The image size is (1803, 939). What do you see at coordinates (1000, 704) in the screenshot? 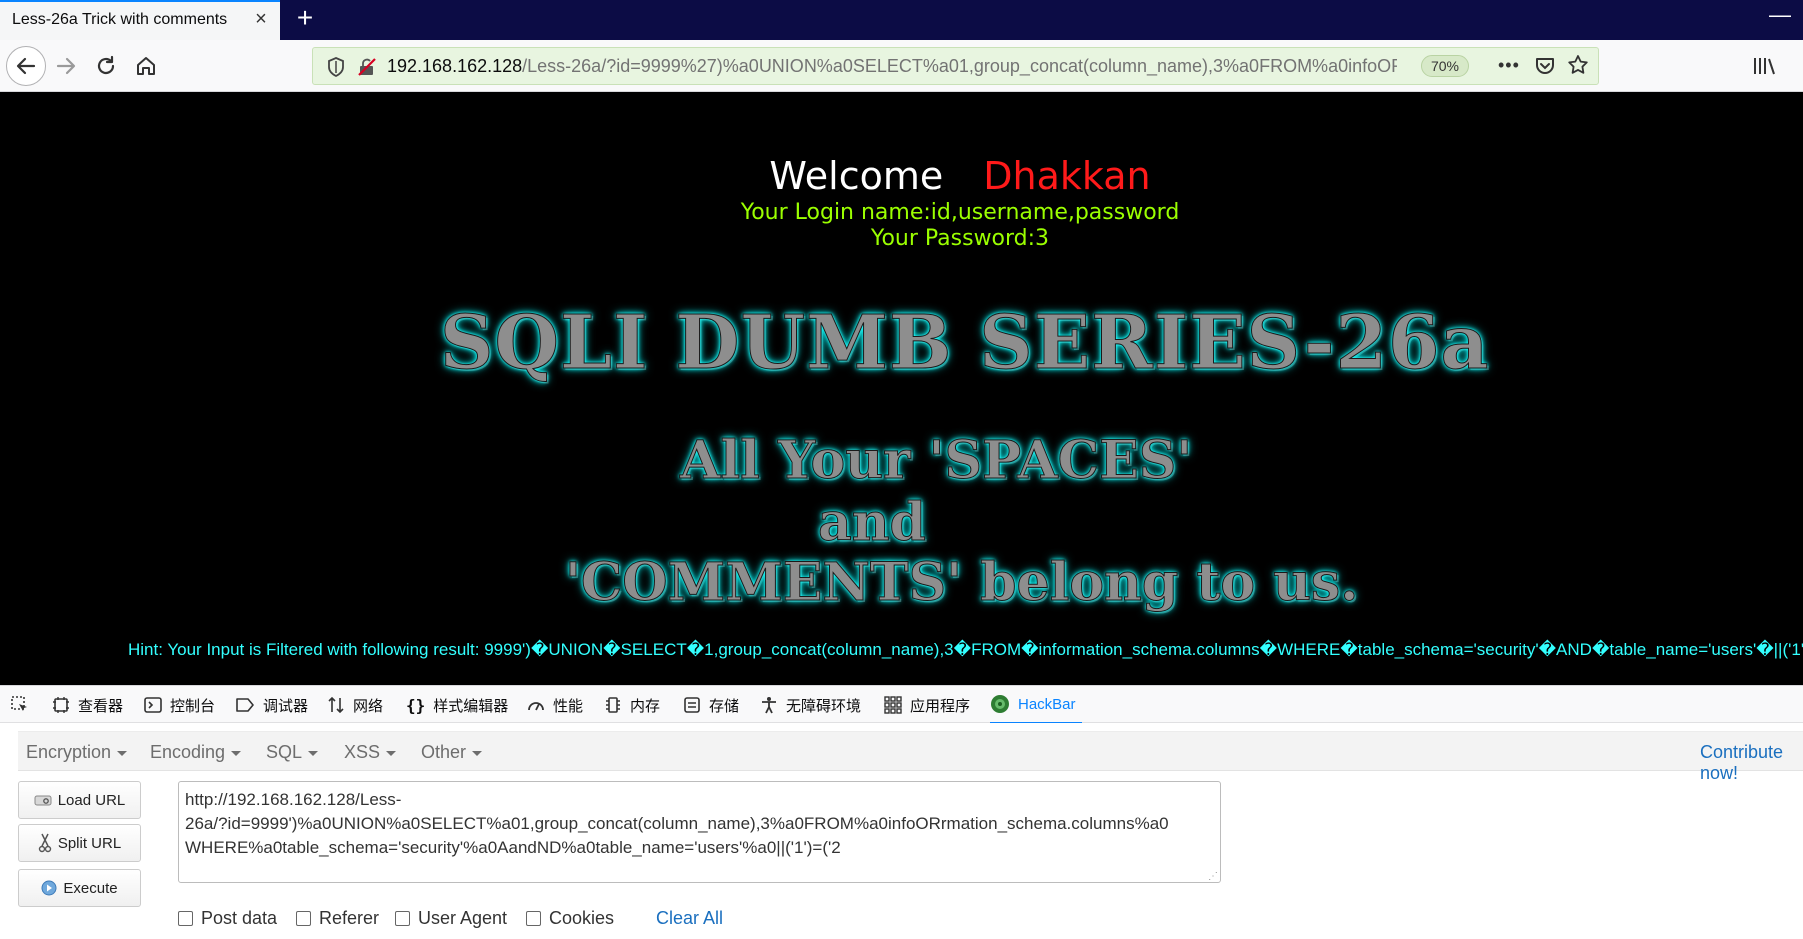
I see `hackbar-logo-icon` at bounding box center [1000, 704].